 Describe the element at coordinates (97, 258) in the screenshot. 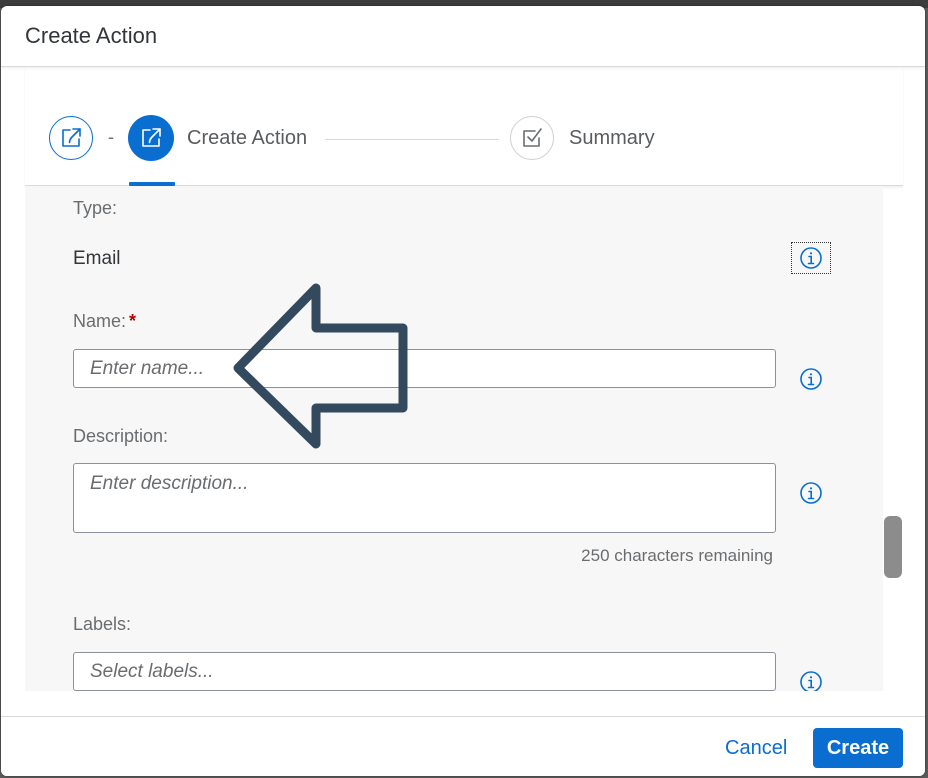

I see `type-value: Email` at that location.